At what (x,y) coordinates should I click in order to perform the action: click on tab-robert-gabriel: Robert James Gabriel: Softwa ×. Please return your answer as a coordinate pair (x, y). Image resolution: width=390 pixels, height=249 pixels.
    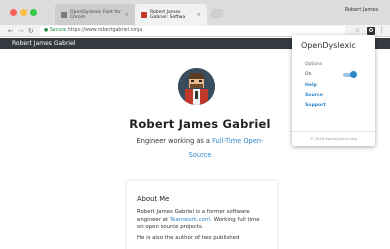
    Looking at the image, I should click on (171, 14).